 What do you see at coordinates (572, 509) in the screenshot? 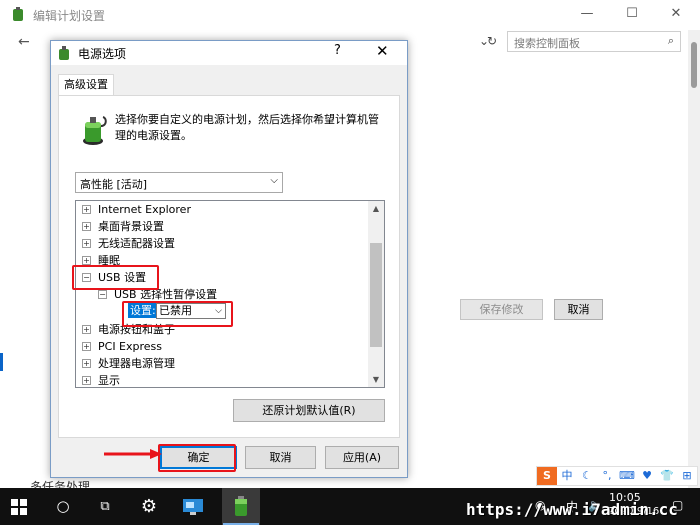
I see `watermark-url: https://www.i7admin.cc` at bounding box center [572, 509].